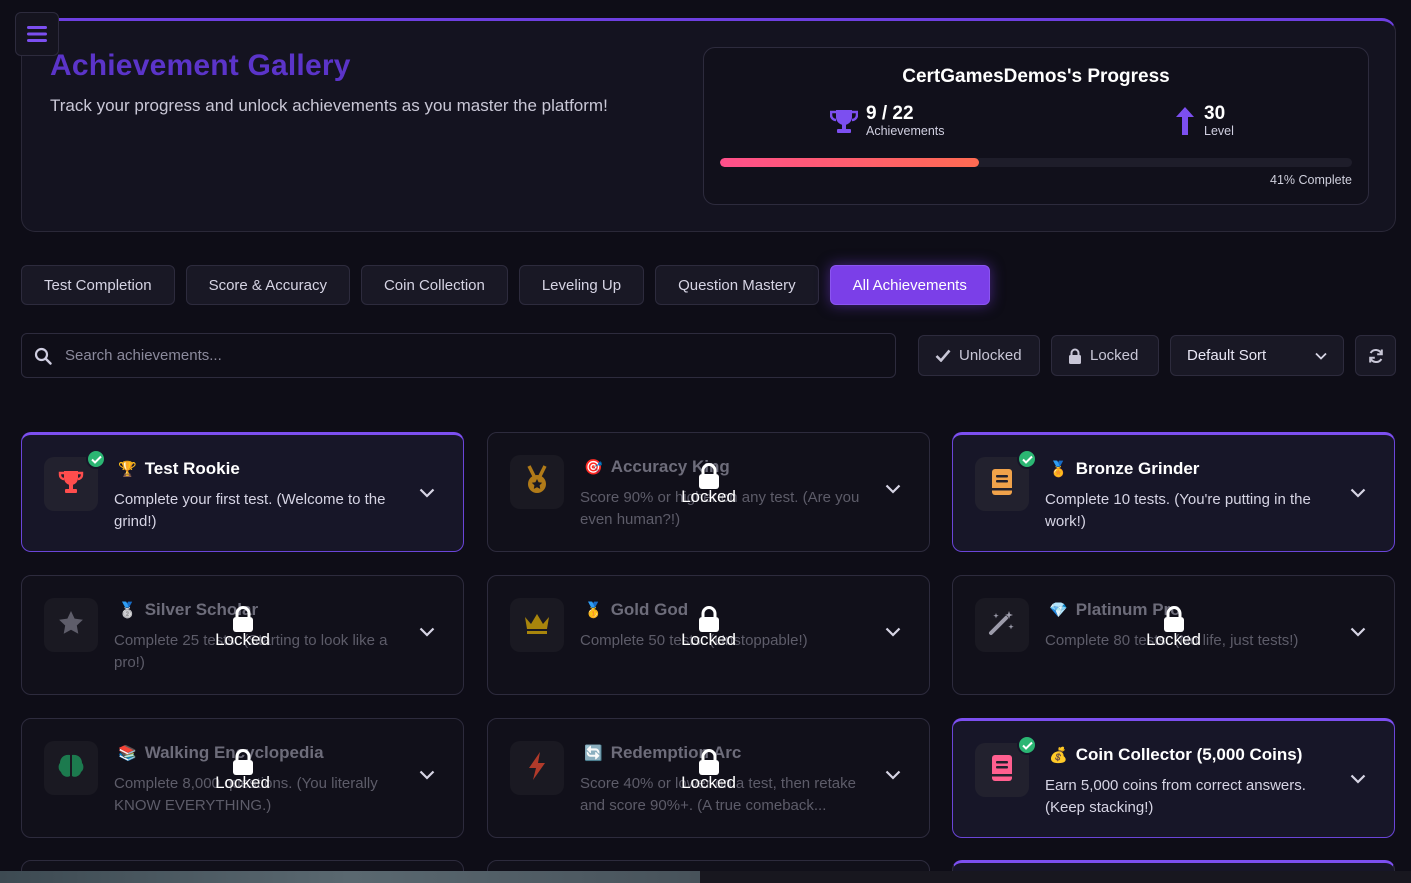 This screenshot has width=1411, height=883. What do you see at coordinates (98, 285) in the screenshot?
I see `tab-test-completion: Test Completion` at bounding box center [98, 285].